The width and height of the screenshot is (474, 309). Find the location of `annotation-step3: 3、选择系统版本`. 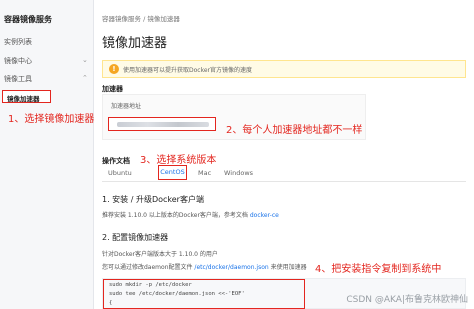

annotation-step3: 3、选择系统版本 is located at coordinates (178, 160).